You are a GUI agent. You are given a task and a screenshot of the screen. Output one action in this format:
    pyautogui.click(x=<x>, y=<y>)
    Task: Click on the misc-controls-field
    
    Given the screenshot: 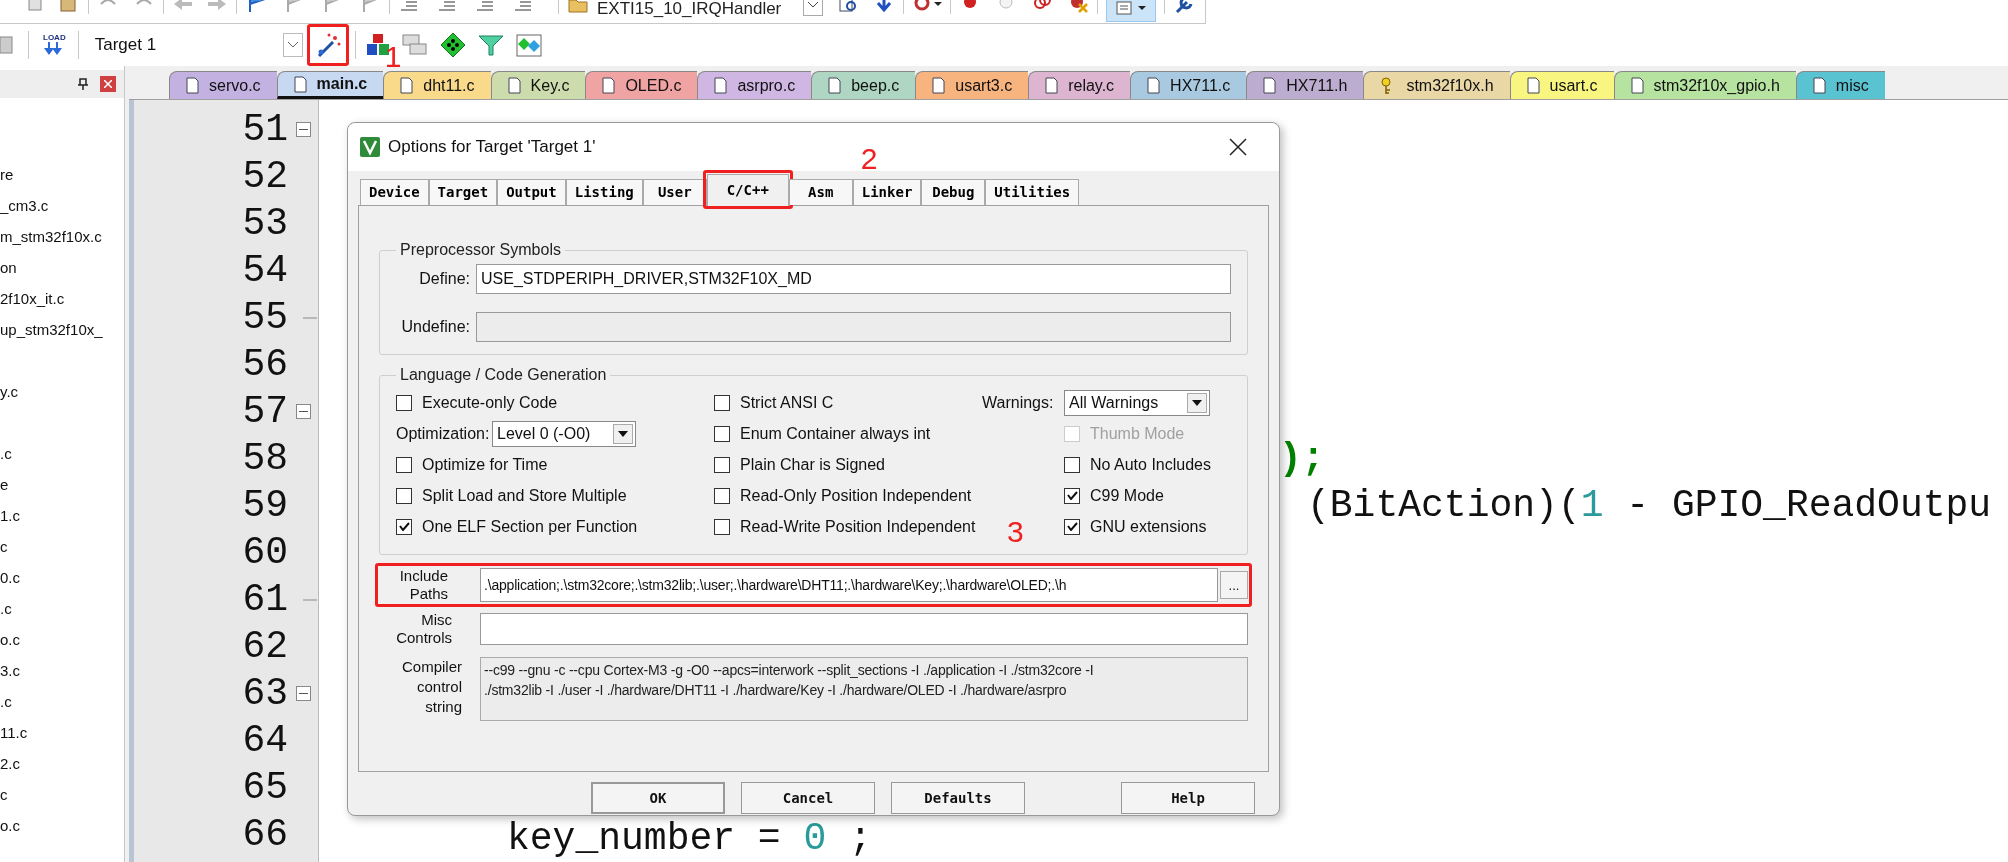 What is the action you would take?
    pyautogui.click(x=864, y=629)
    